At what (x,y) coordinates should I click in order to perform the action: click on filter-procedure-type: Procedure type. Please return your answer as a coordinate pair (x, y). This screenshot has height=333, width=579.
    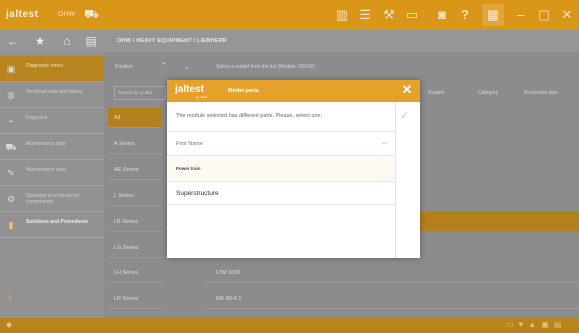
    Looking at the image, I should click on (541, 93).